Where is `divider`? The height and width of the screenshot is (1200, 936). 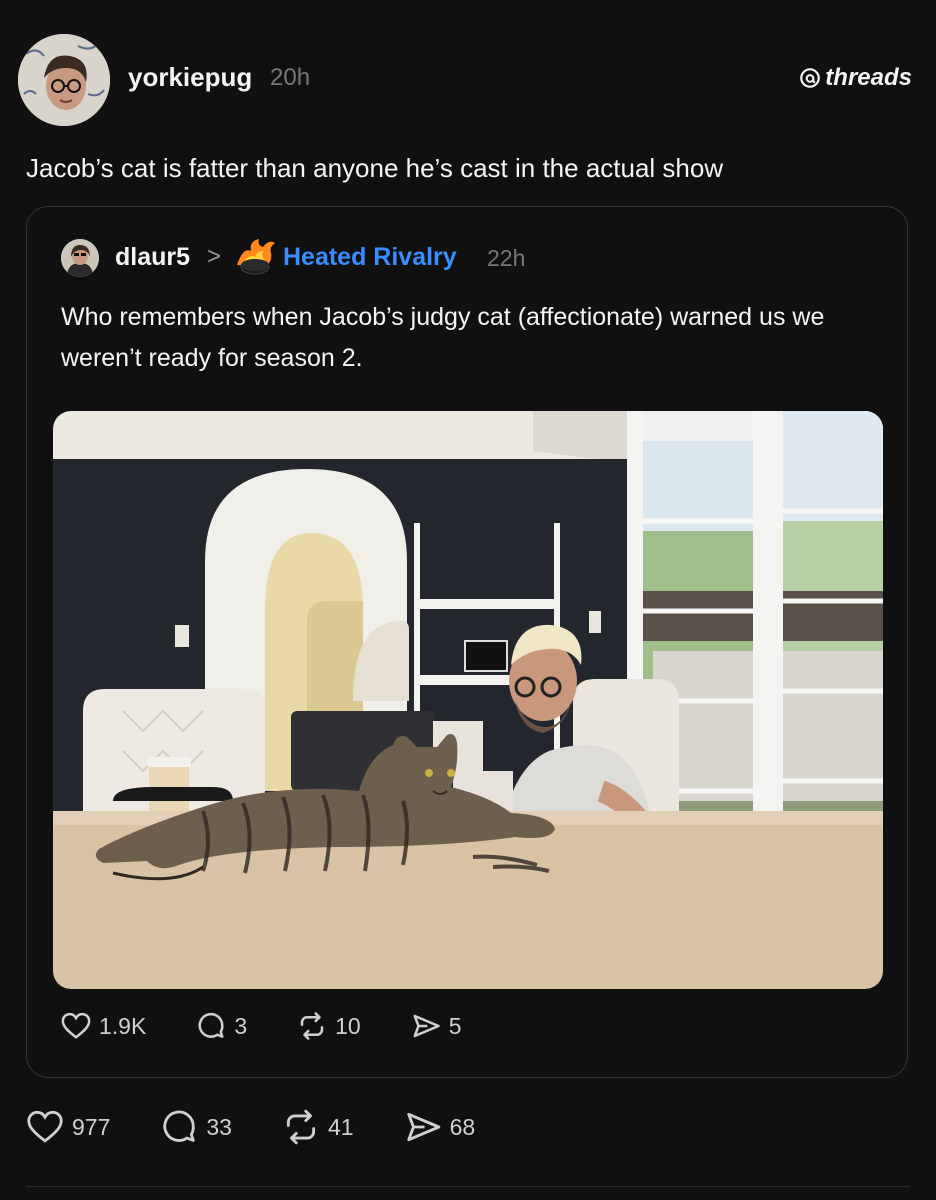
divider is located at coordinates (468, 1186).